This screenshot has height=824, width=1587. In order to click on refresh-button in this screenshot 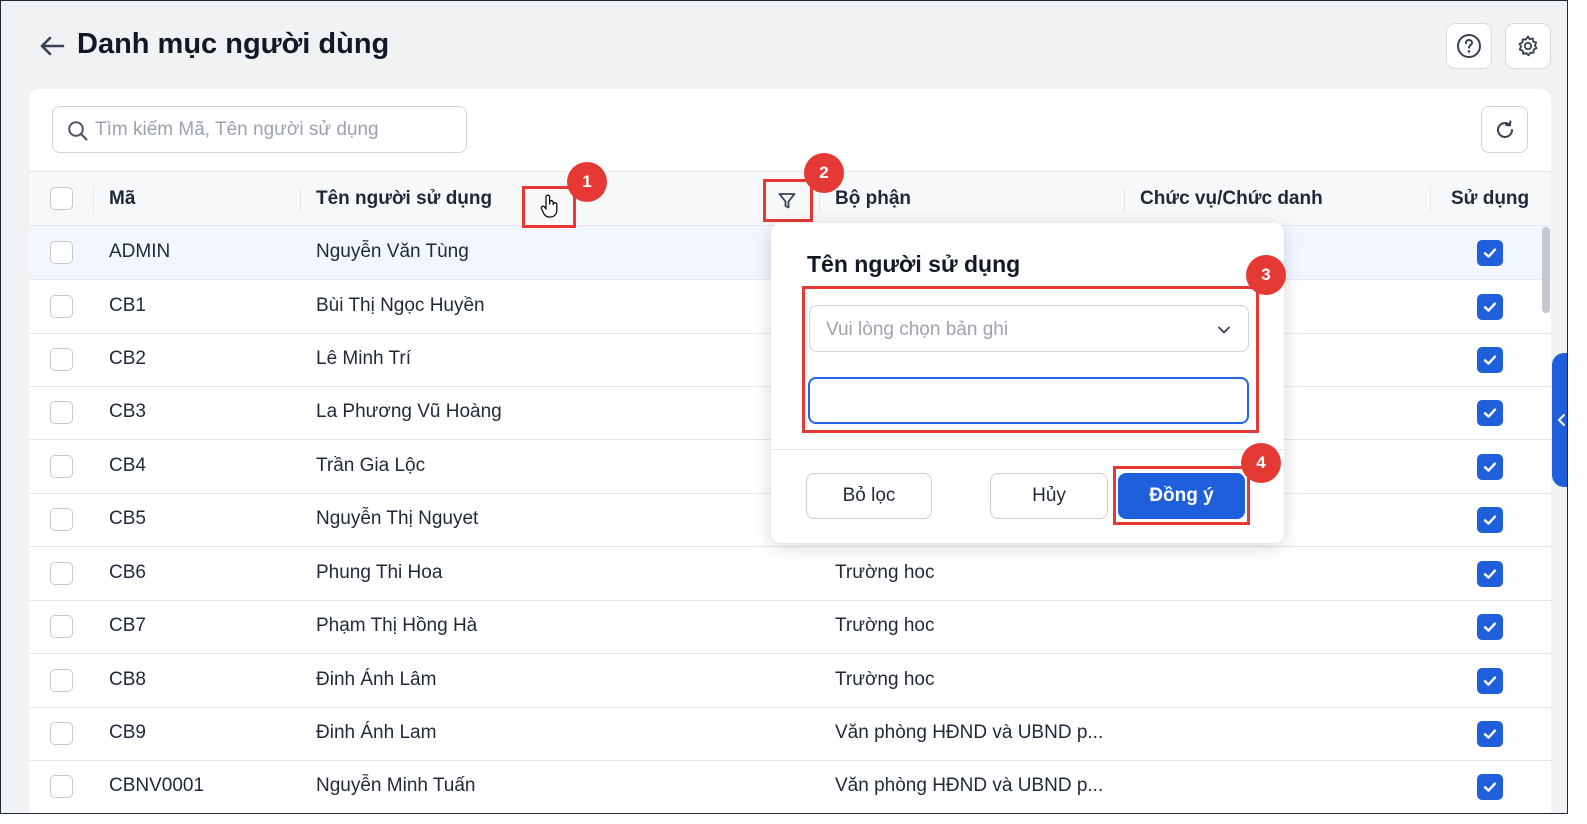, I will do `click(1504, 129)`.